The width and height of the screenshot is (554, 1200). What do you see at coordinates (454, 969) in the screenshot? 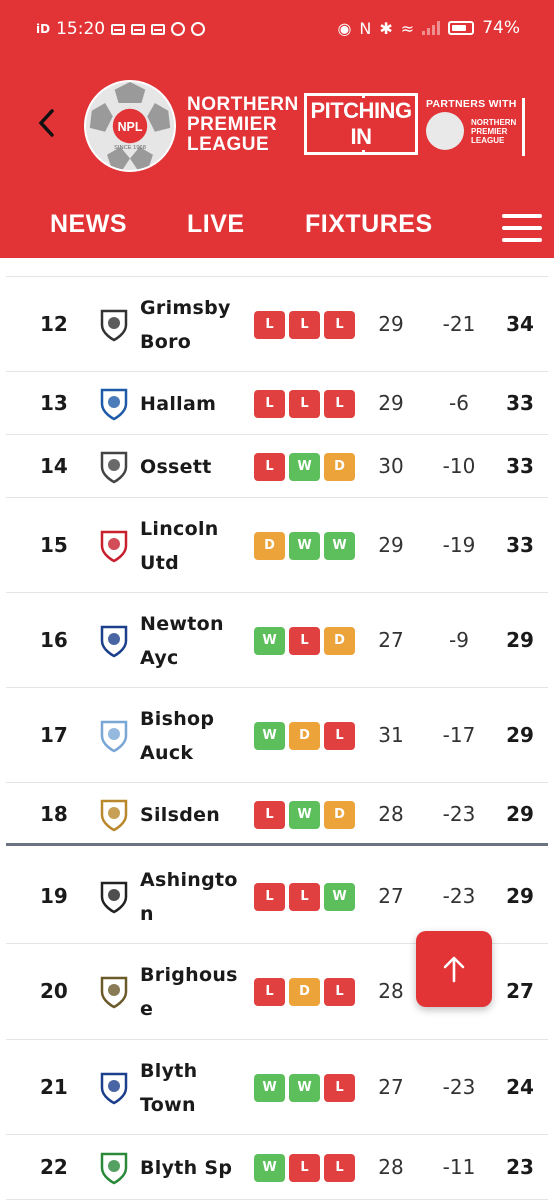
I see `scroll-to-top-button` at bounding box center [454, 969].